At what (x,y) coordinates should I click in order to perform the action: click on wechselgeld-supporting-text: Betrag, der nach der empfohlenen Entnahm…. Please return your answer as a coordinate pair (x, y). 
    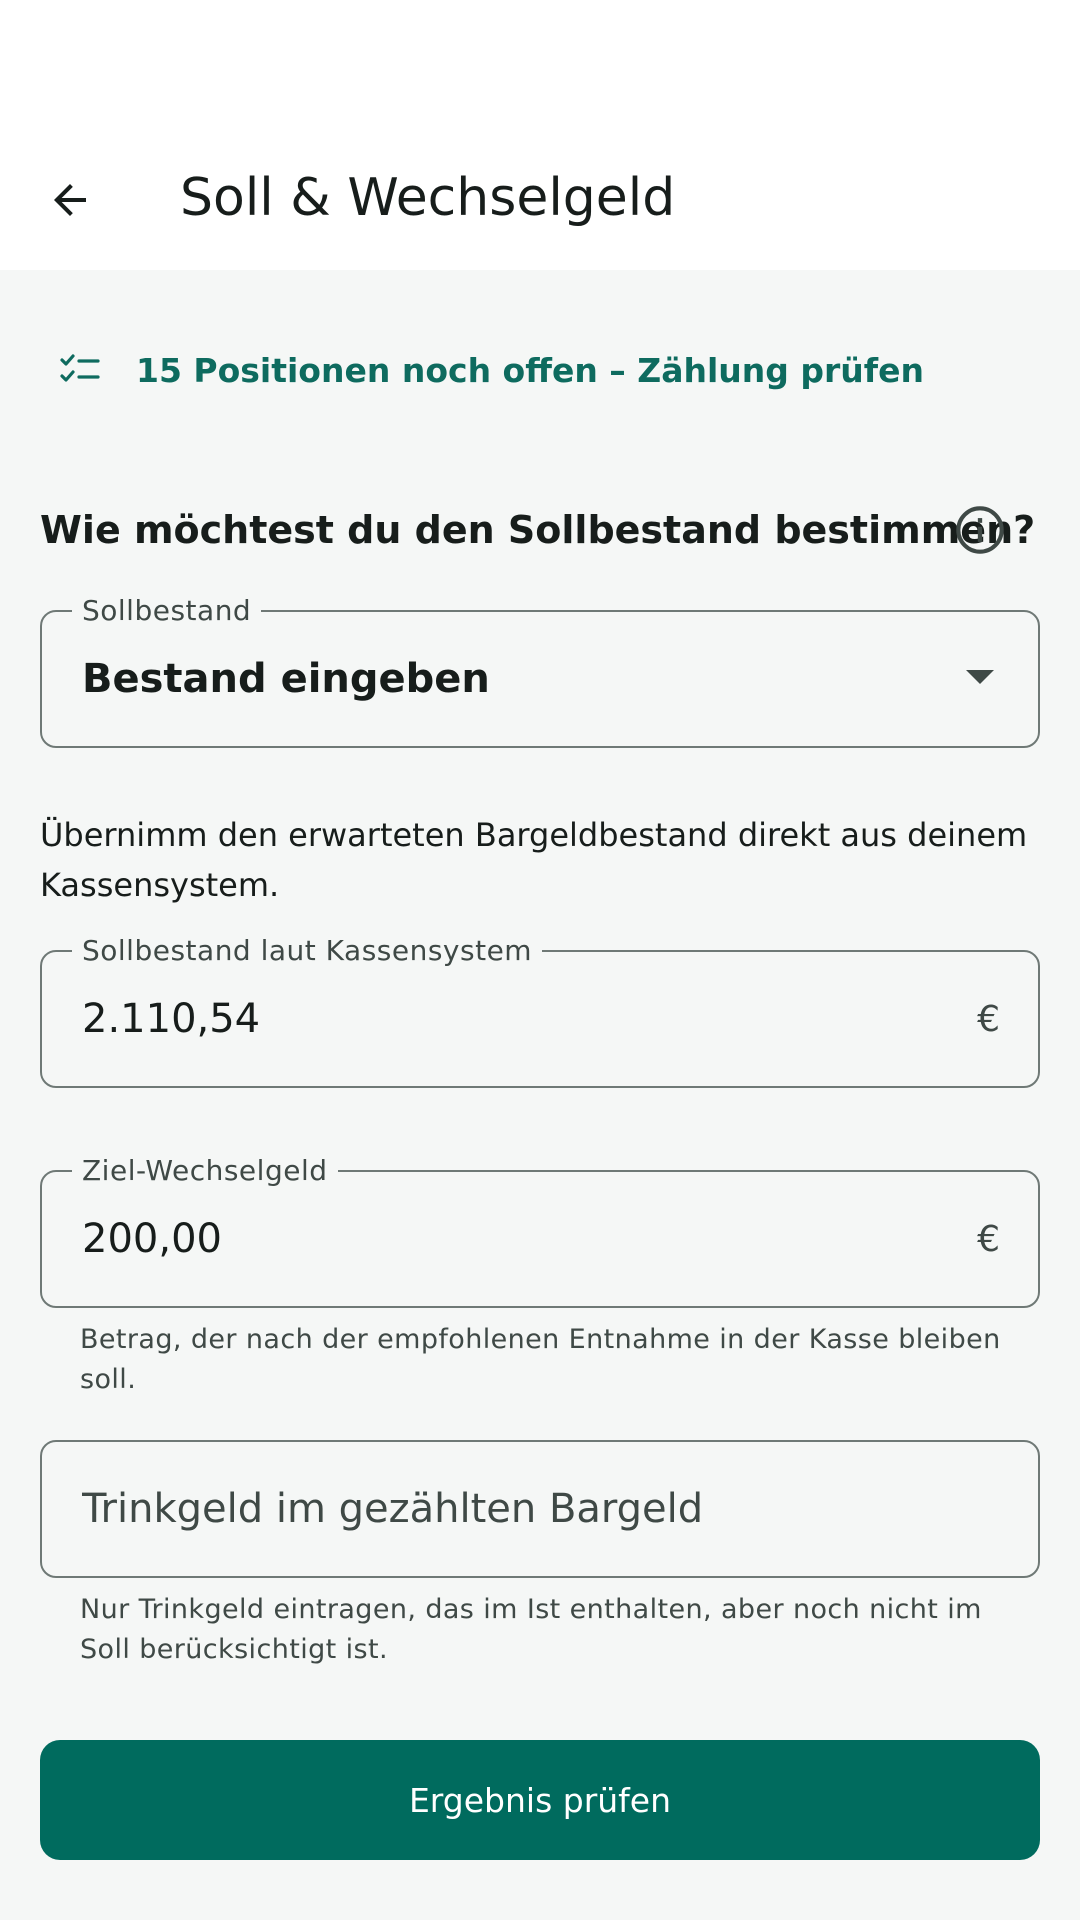
    Looking at the image, I should click on (540, 1359).